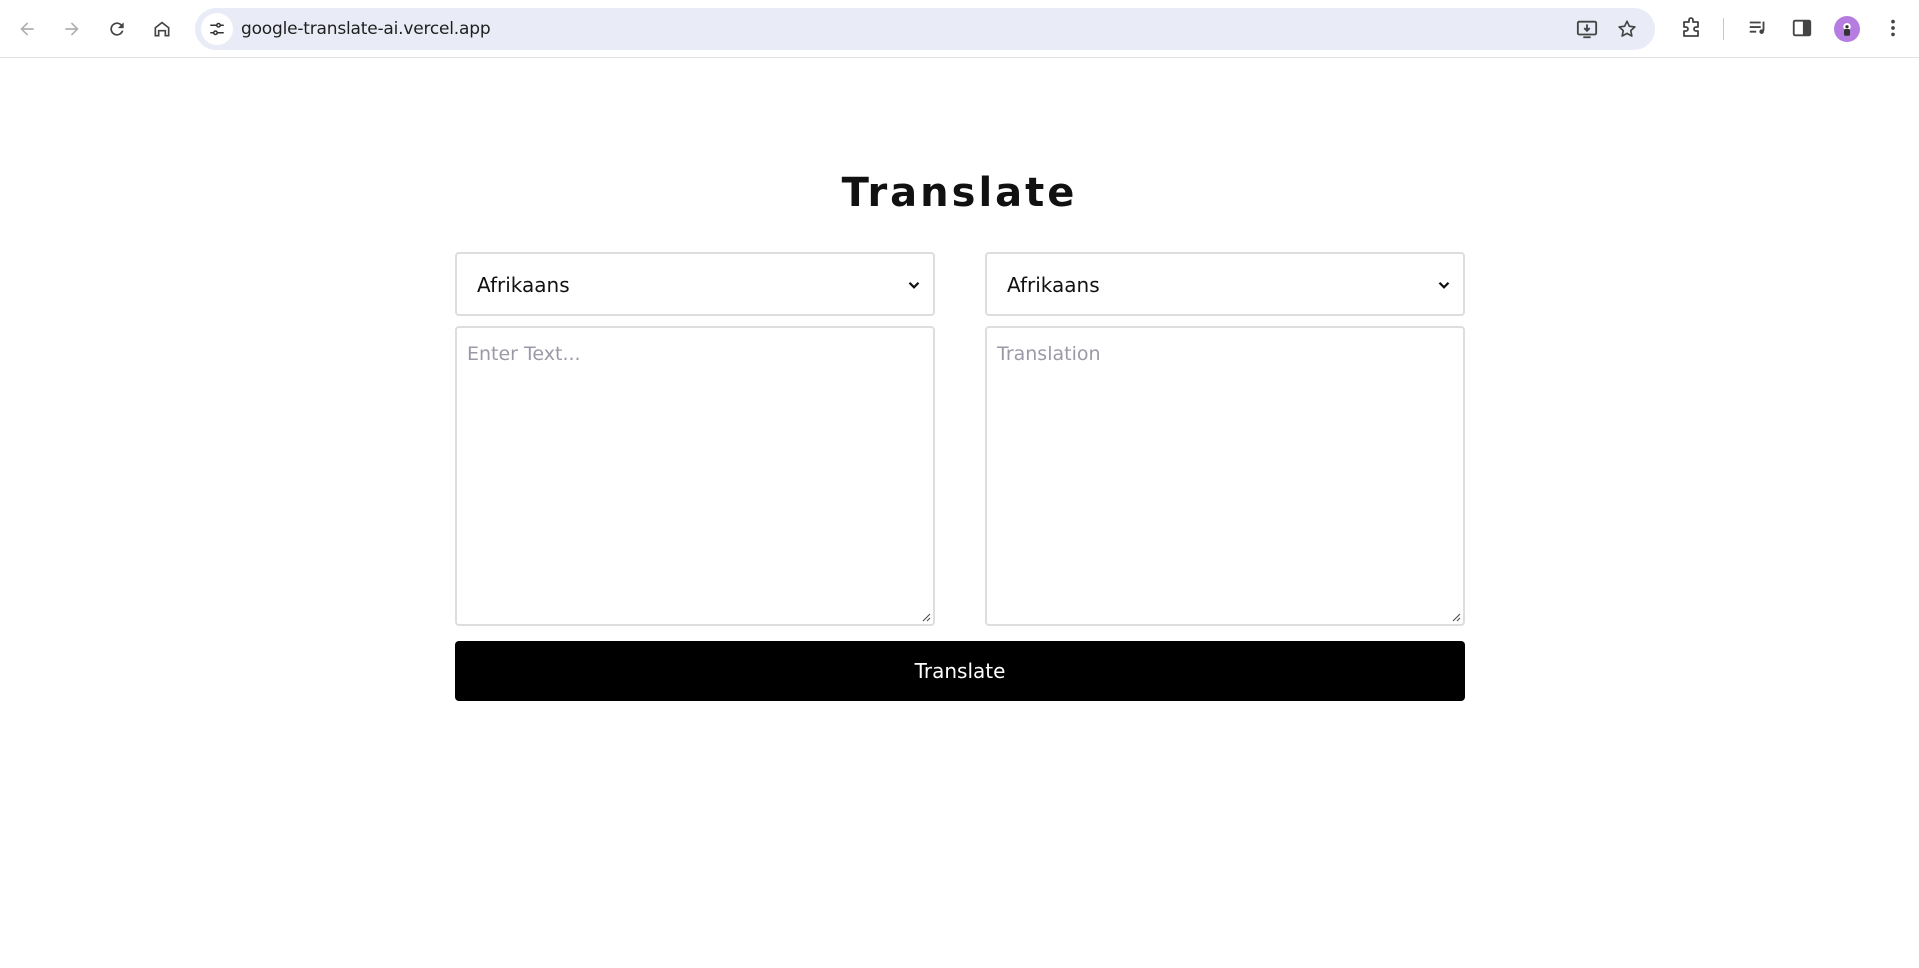 The width and height of the screenshot is (1919, 968). What do you see at coordinates (1225, 476) in the screenshot?
I see `translation-output: Translation` at bounding box center [1225, 476].